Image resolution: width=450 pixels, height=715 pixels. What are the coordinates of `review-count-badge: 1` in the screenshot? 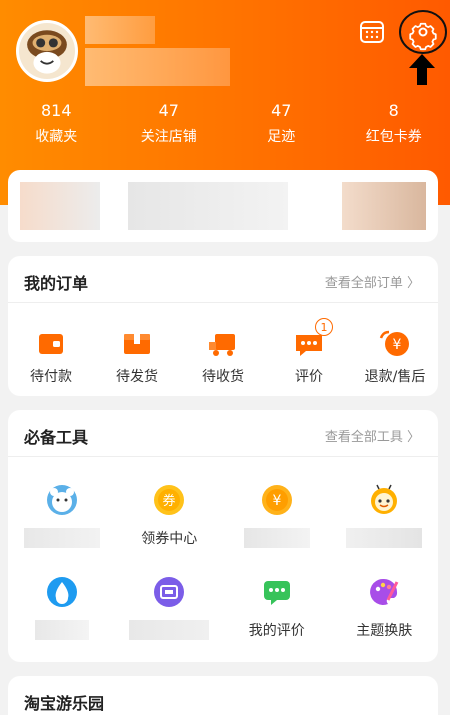 It's located at (324, 327).